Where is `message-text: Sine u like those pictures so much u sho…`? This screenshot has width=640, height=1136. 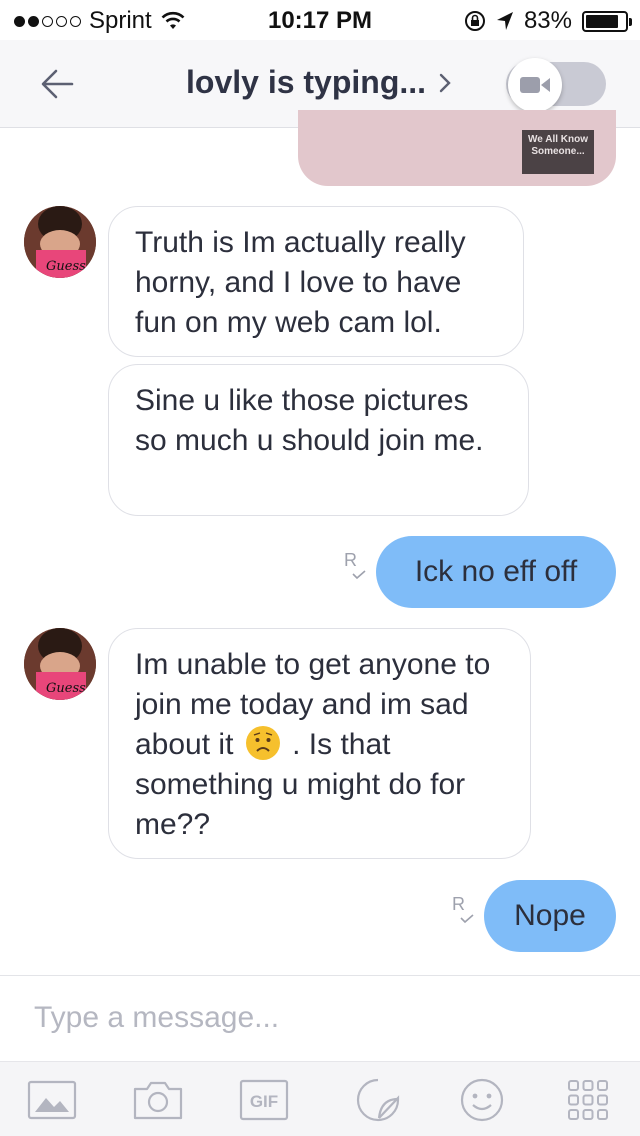
message-text: Sine u like those pictures so much u sho… is located at coordinates (309, 420).